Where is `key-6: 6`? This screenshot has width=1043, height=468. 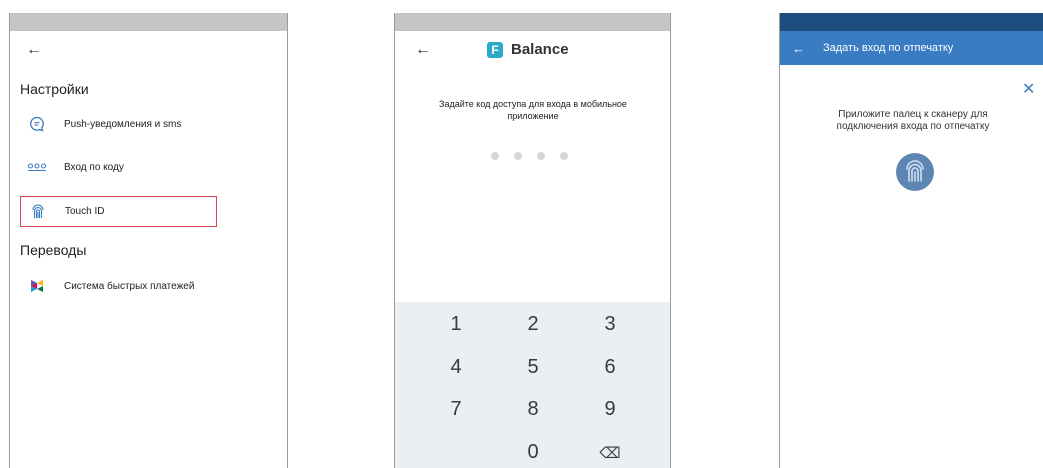 key-6: 6 is located at coordinates (610, 367).